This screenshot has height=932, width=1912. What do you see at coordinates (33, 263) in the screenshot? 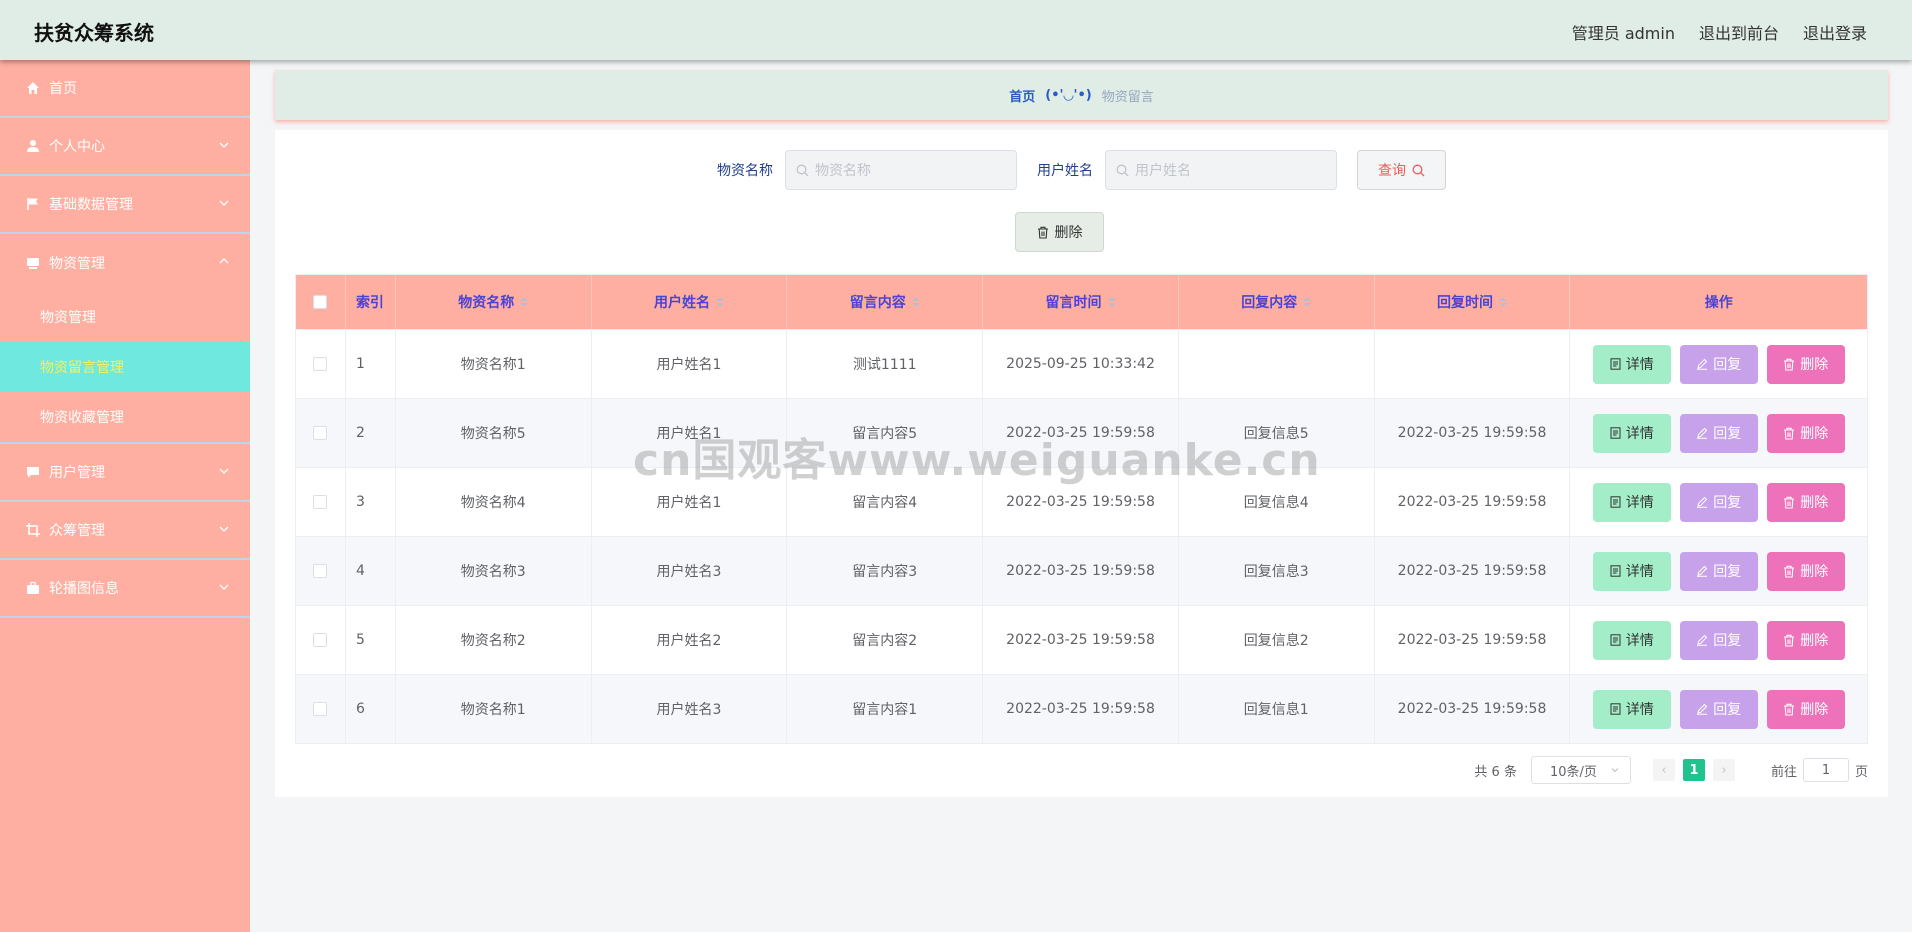
I see `box-icon` at bounding box center [33, 263].